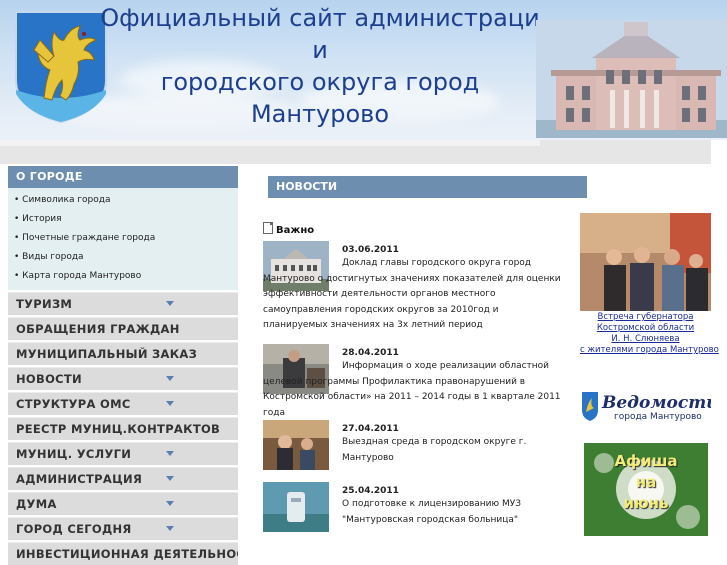 This screenshot has width=727, height=565. I want to click on news-date: 28.04.2011, so click(370, 353).